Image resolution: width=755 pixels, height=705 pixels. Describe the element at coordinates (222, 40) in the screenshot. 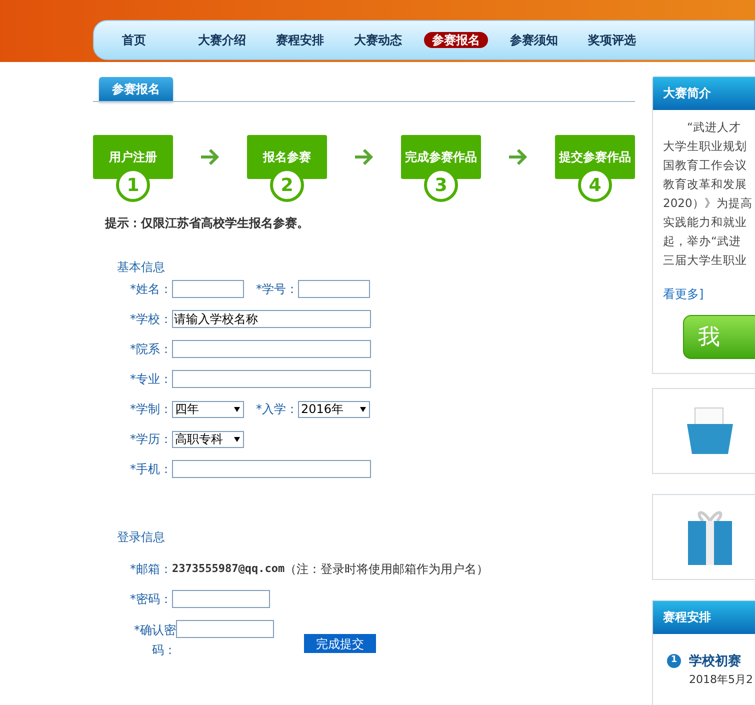

I see `nav-link: 大赛介绍` at that location.